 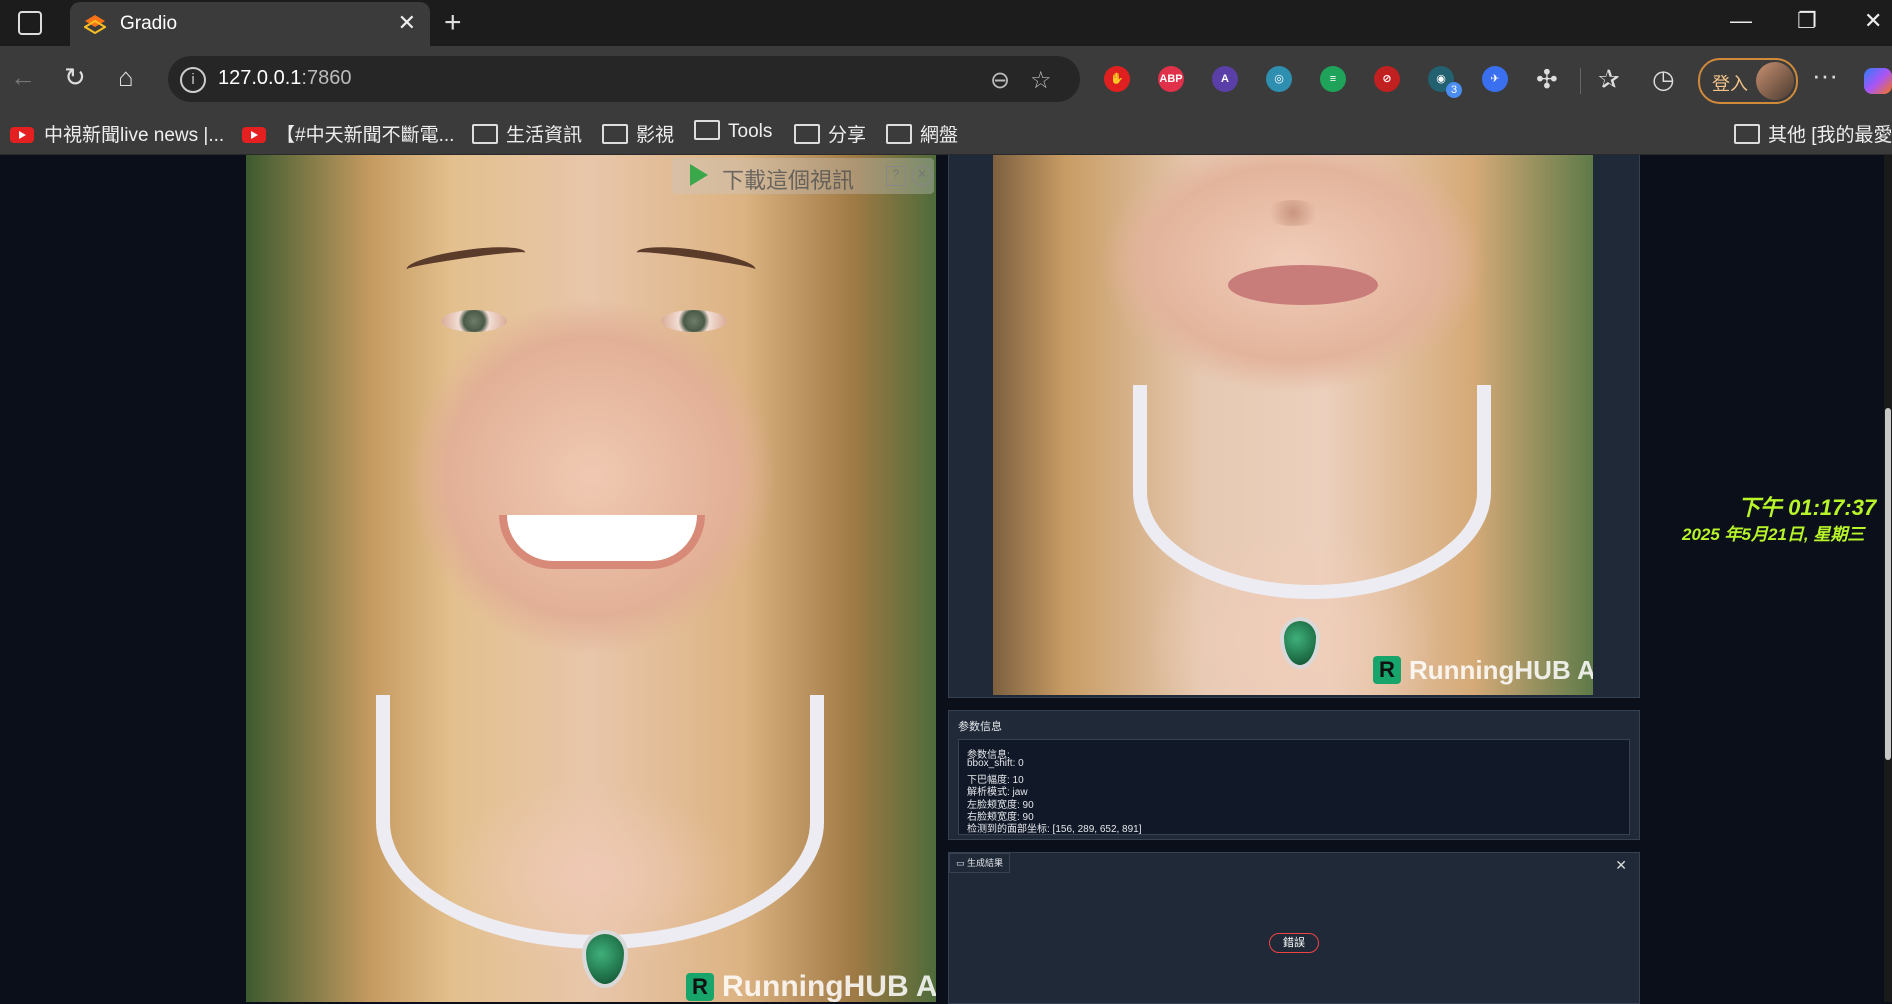 What do you see at coordinates (1825, 75) in the screenshot?
I see `more-menu-icon: ···` at bounding box center [1825, 75].